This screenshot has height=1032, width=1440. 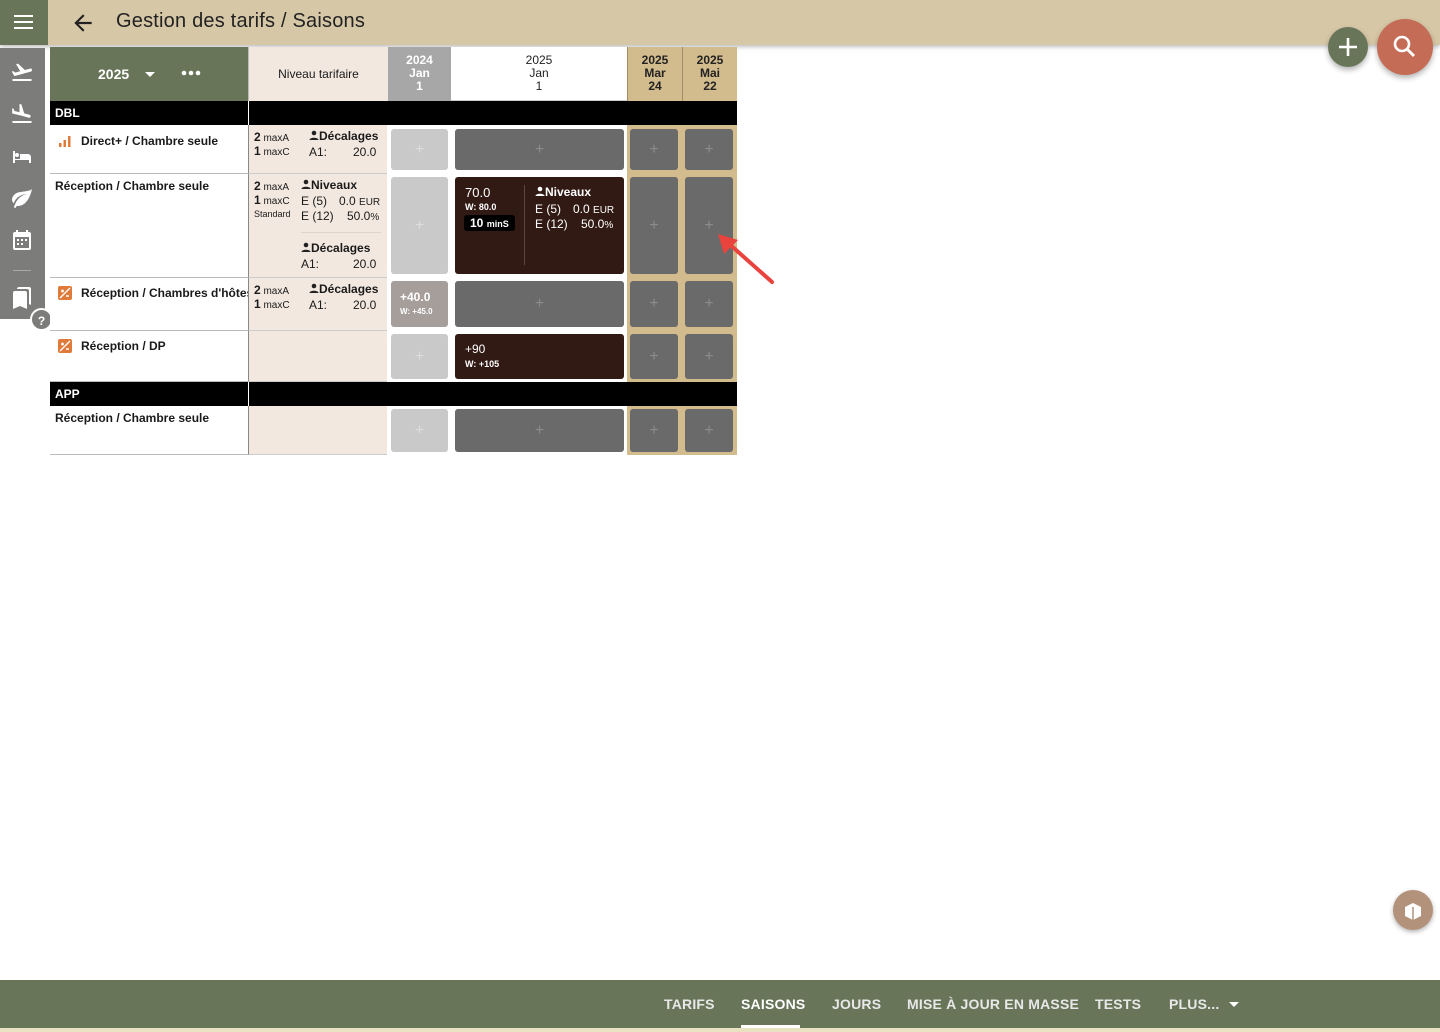 I want to click on col-day: 24, so click(x=655, y=86).